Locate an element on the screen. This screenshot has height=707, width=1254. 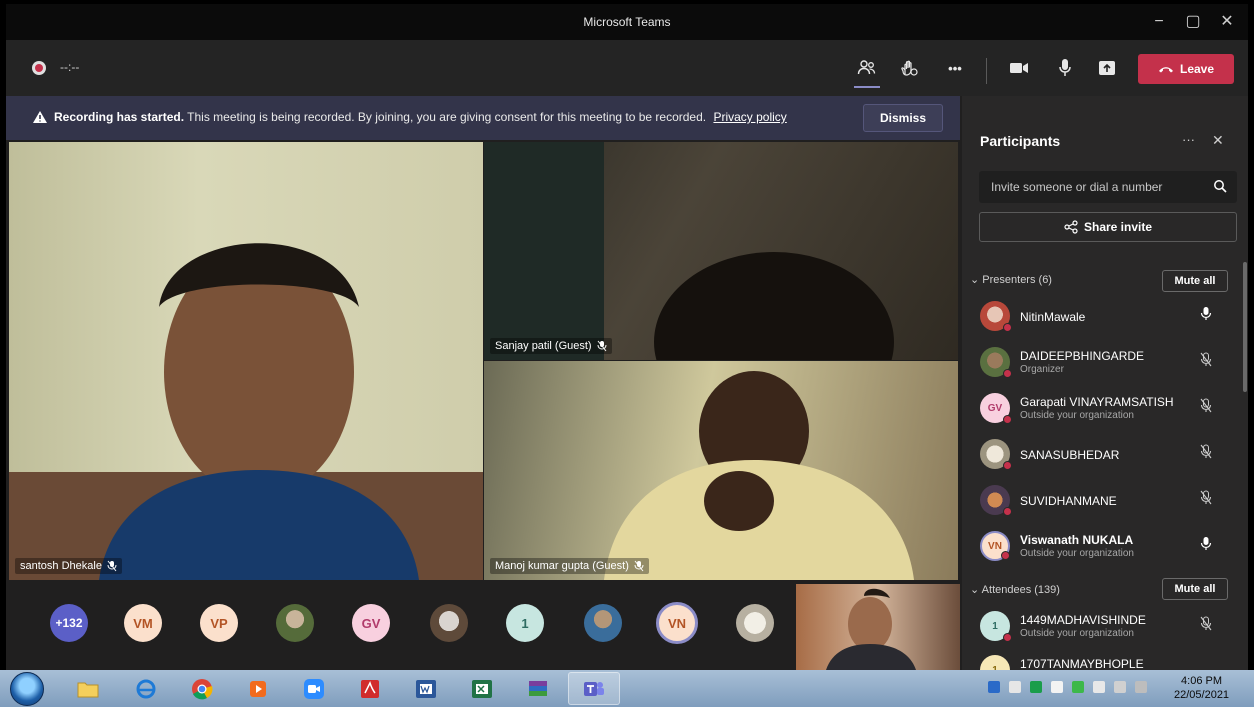
volume-icon is located at coordinates (1099, 687).